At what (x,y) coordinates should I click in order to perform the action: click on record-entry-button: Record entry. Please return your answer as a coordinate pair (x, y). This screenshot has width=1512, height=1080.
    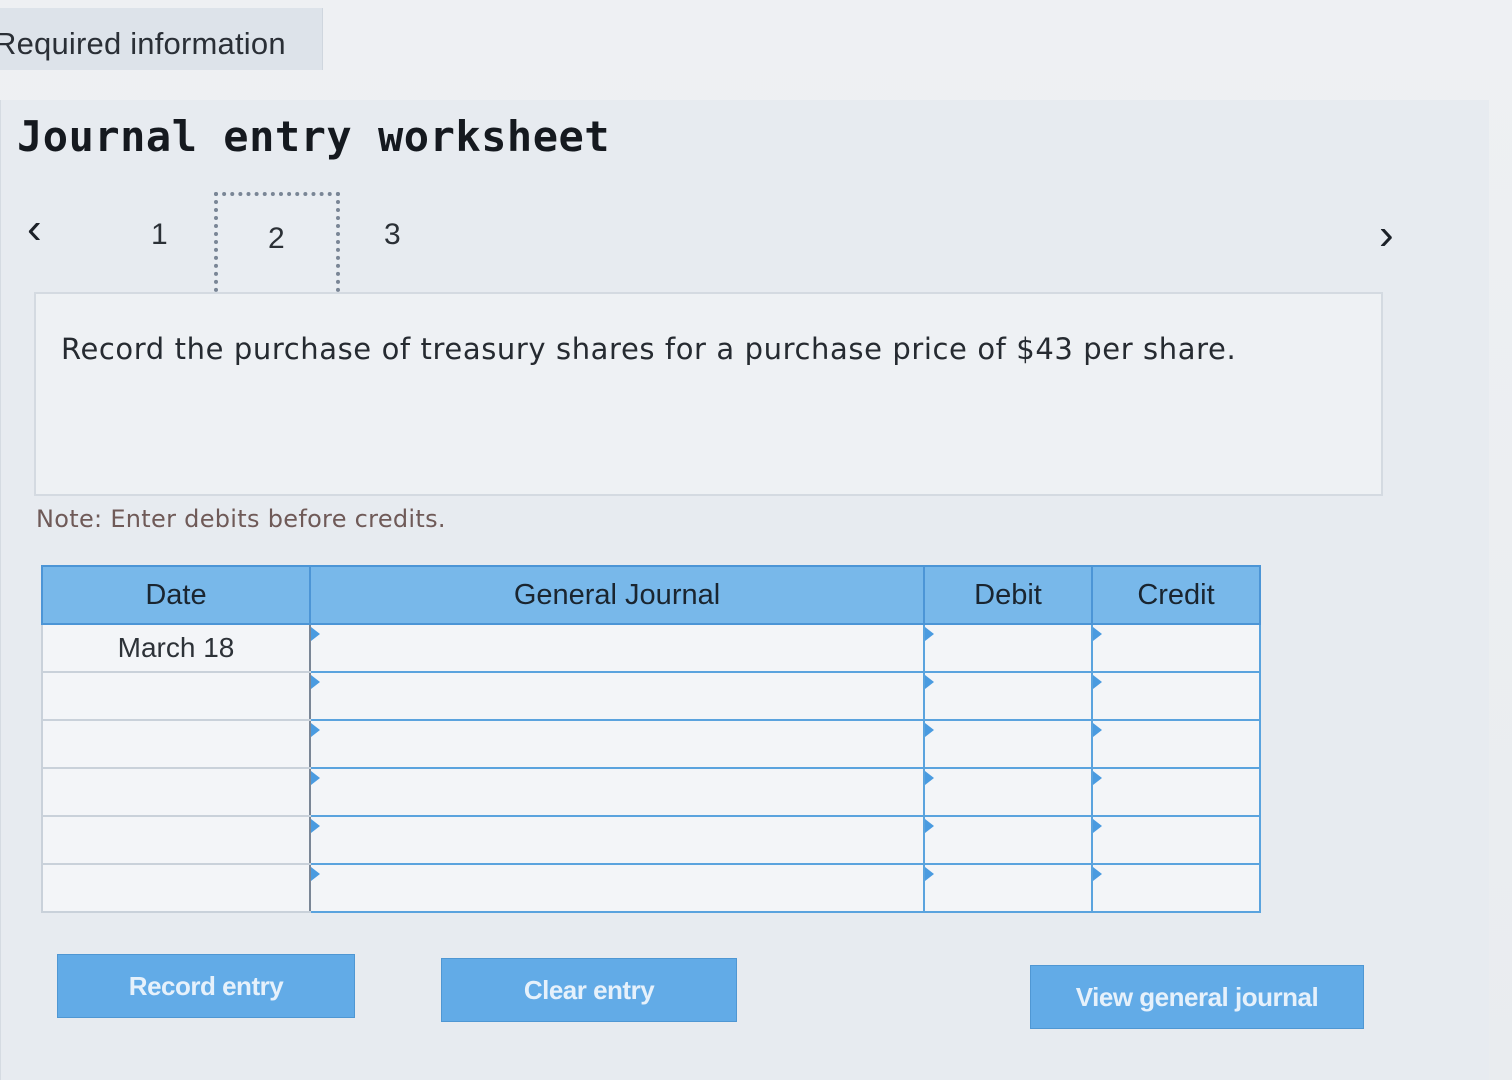
    Looking at the image, I should click on (206, 986).